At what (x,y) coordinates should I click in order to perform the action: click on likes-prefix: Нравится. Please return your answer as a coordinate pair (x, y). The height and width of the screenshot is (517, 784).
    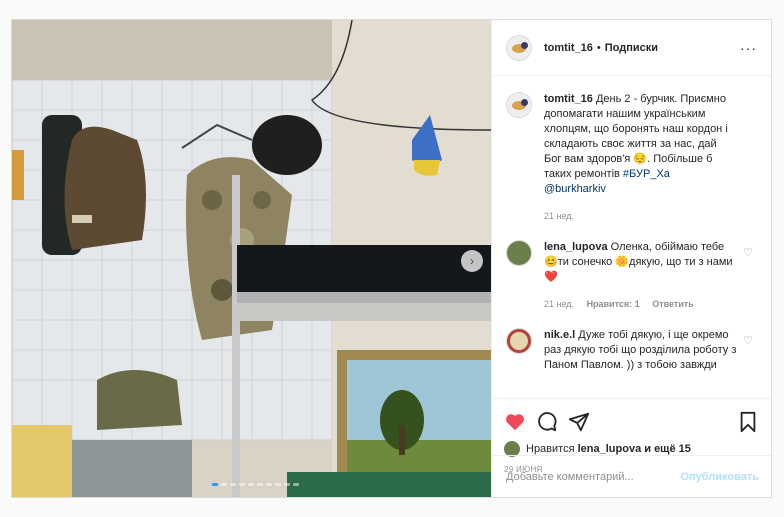
    Looking at the image, I should click on (550, 449).